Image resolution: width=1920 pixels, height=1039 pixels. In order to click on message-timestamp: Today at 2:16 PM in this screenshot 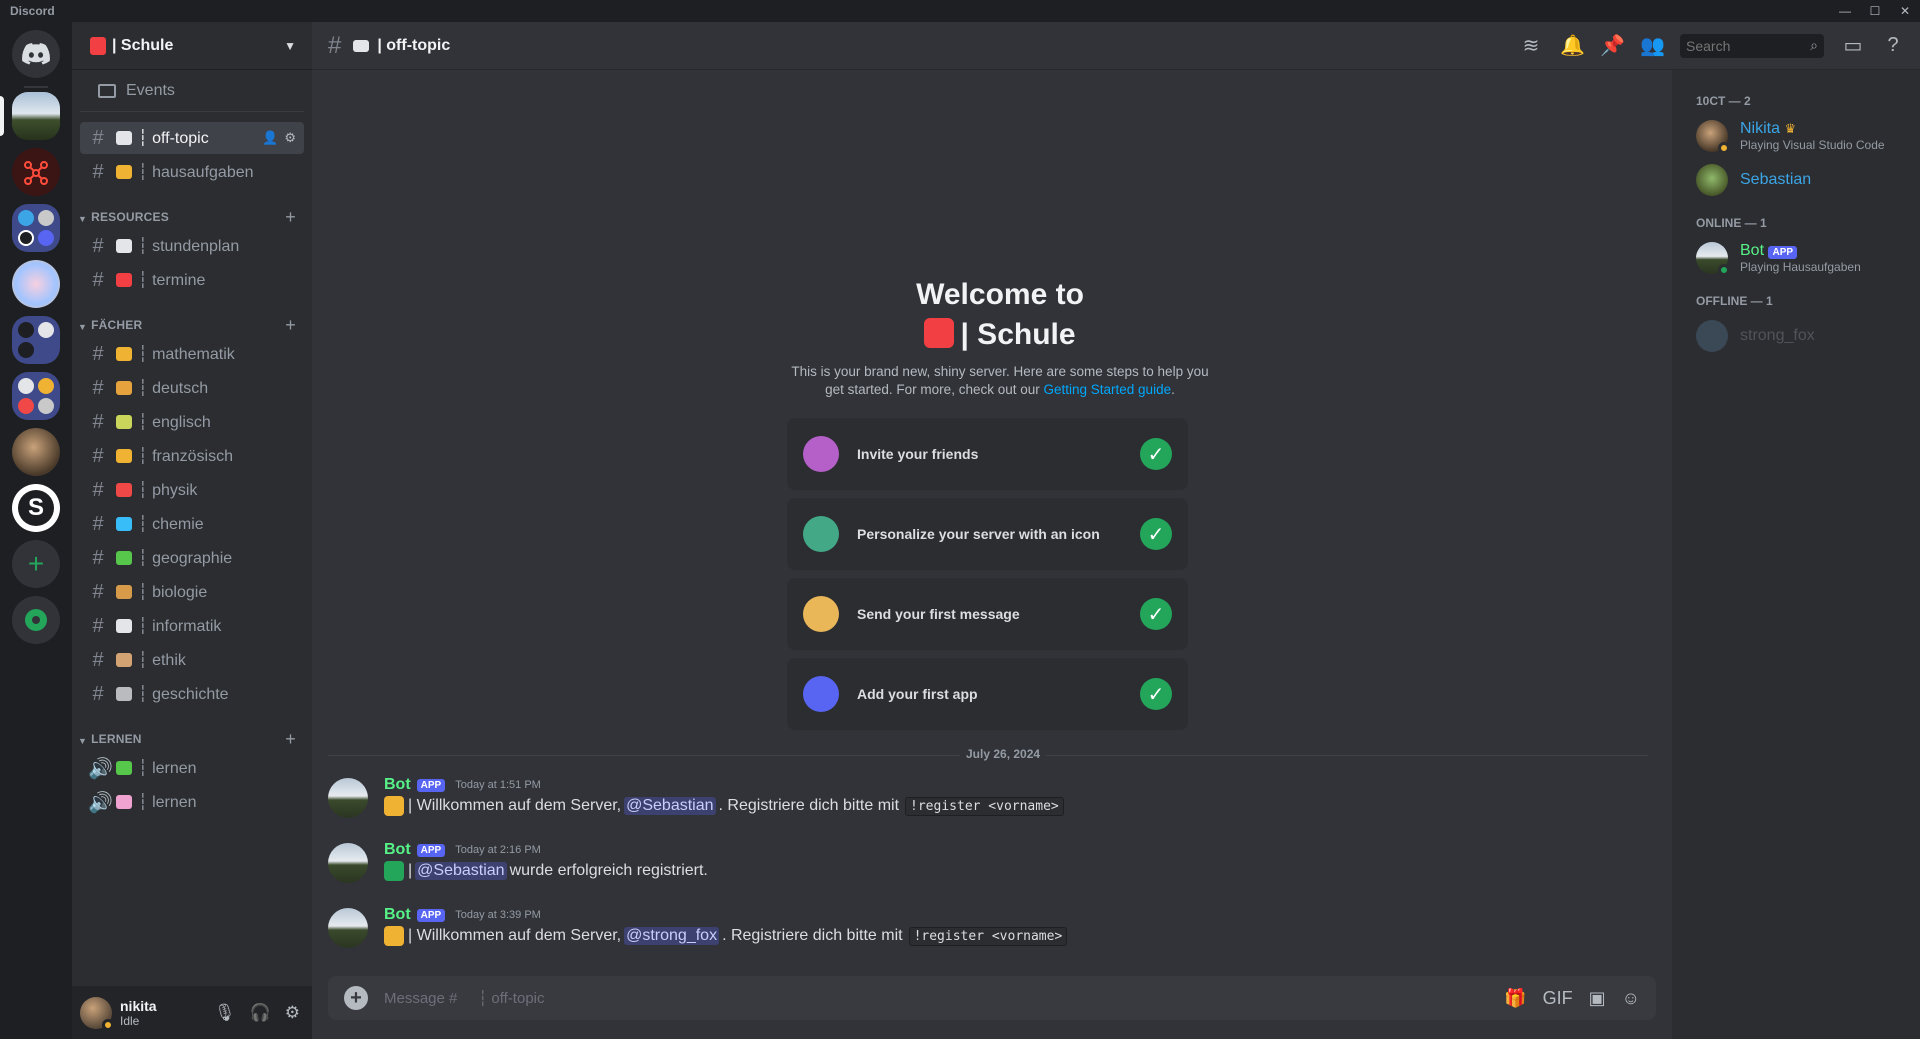, I will do `click(498, 850)`.